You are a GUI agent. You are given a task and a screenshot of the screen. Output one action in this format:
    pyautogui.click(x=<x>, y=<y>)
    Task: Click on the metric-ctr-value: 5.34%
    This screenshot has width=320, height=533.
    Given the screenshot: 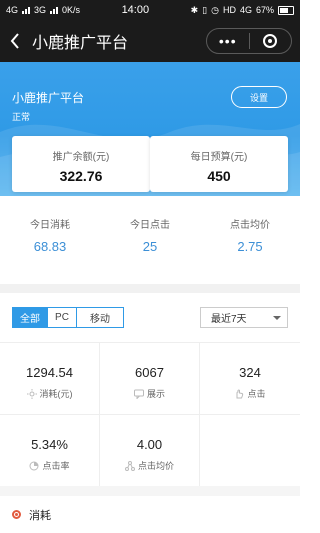 What is the action you would take?
    pyautogui.click(x=49, y=444)
    